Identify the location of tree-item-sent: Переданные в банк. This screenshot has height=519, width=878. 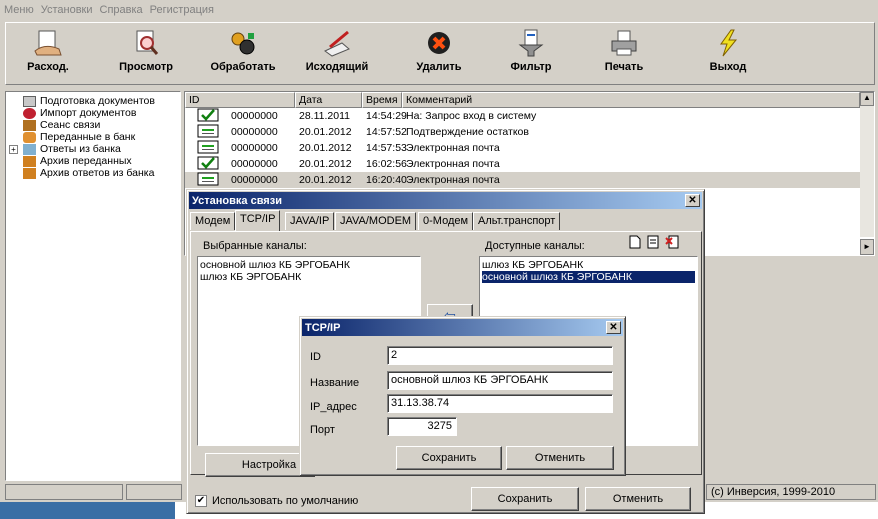
(94, 137).